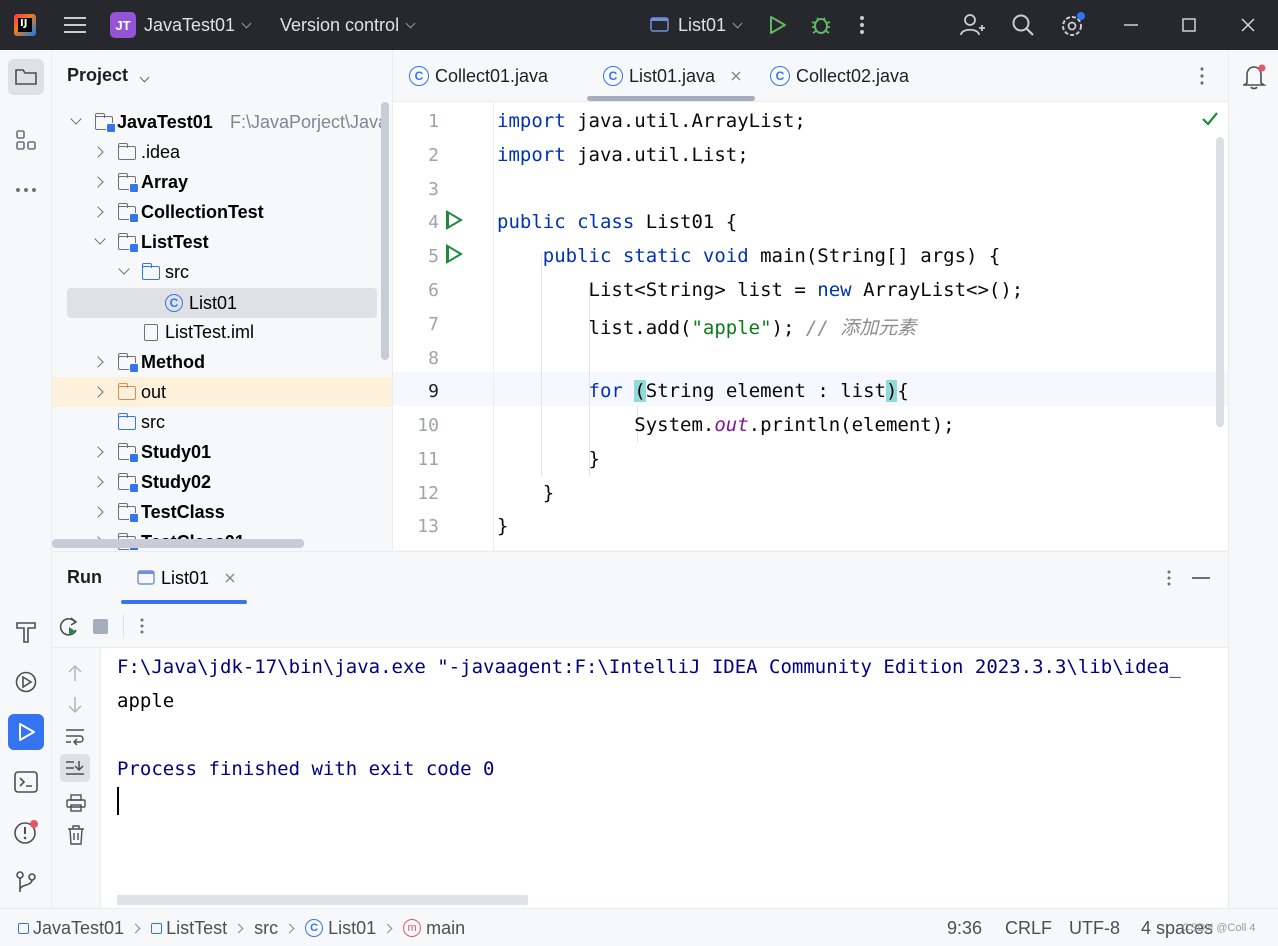 The width and height of the screenshot is (1278, 946). Describe the element at coordinates (222, 482) in the screenshot. I see `tree-item-study02: Study02` at that location.